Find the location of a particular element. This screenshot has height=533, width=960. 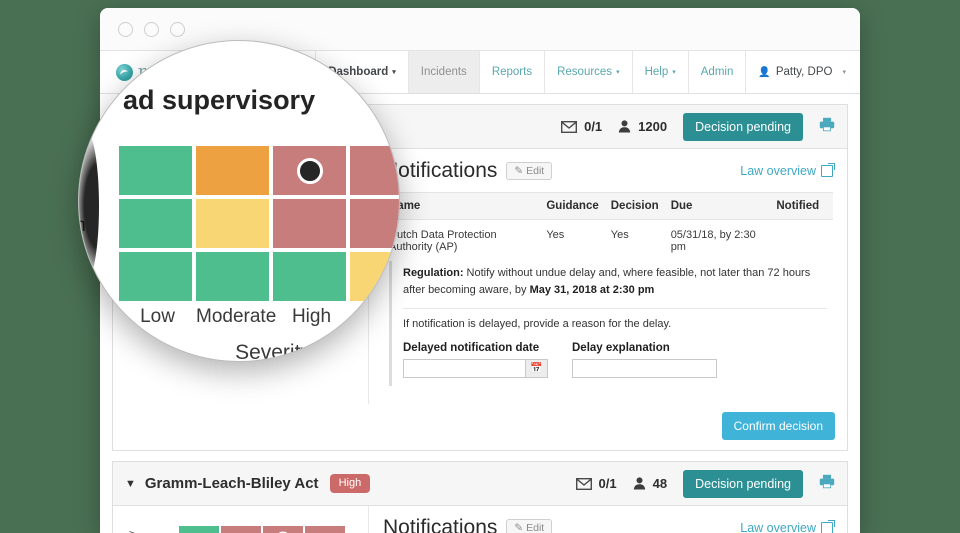

column-header-due: Due is located at coordinates (717, 206).